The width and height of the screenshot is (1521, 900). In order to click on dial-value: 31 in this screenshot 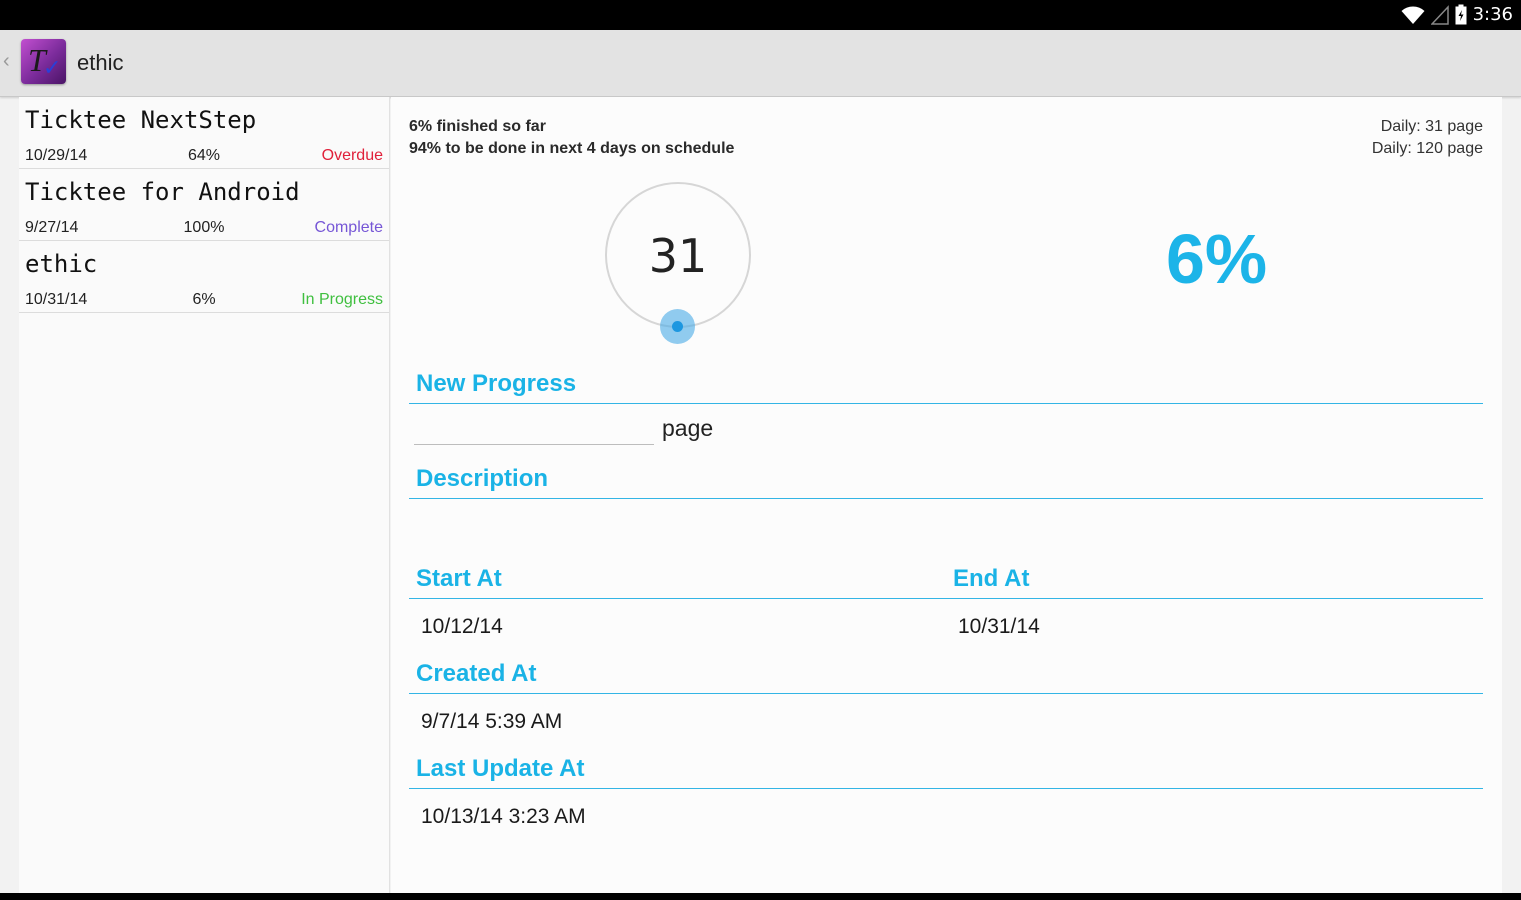, I will do `click(678, 256)`.